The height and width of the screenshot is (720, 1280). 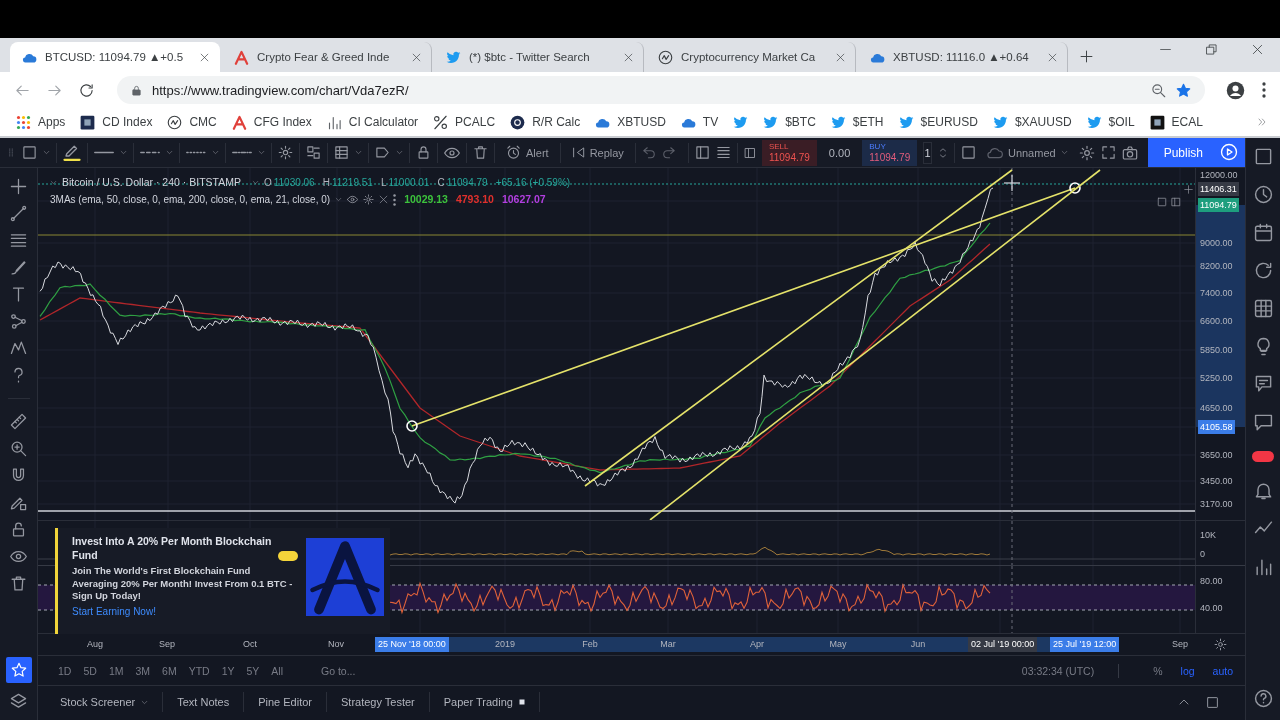 What do you see at coordinates (789, 152) in the screenshot?
I see `sell-button: SELL 11094.79` at bounding box center [789, 152].